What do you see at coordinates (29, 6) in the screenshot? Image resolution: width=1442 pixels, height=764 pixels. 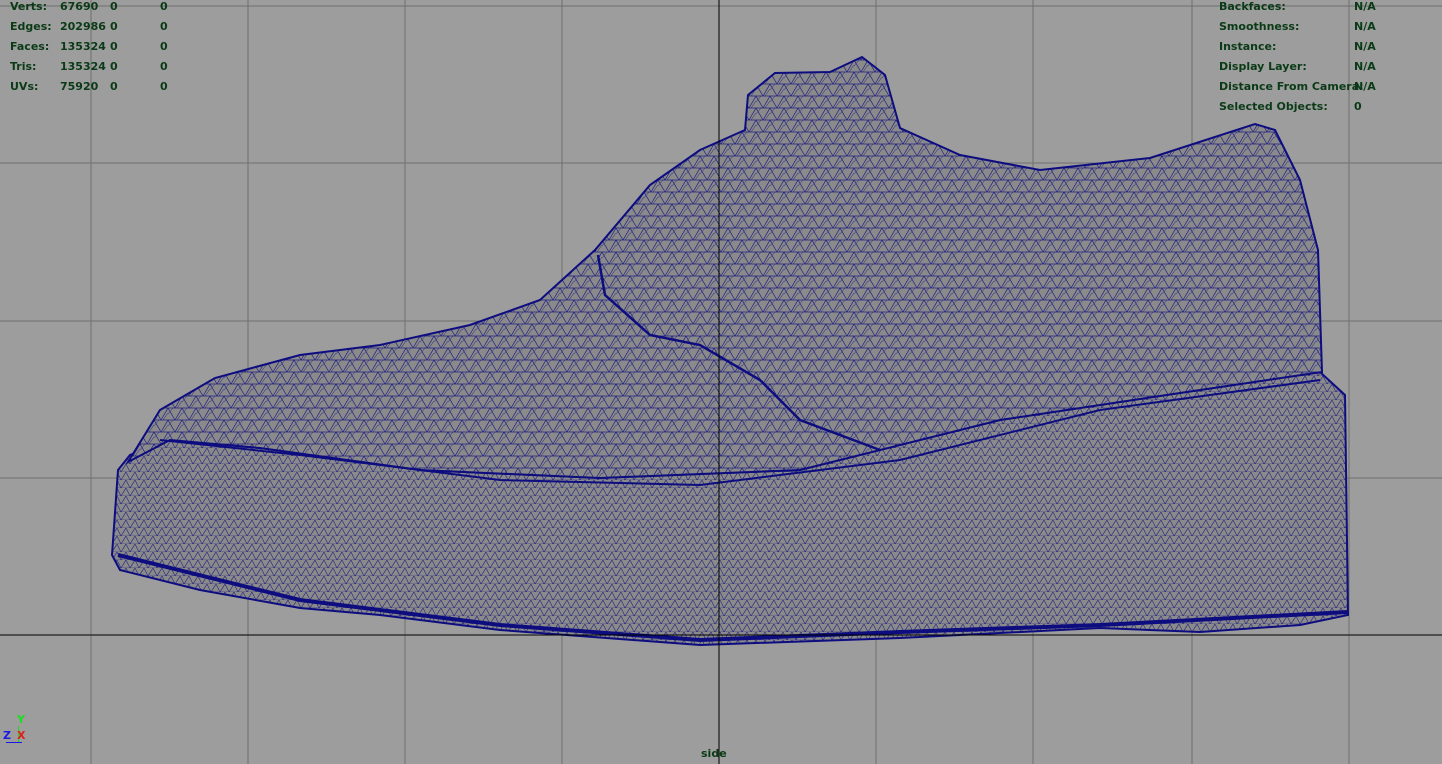 I see `poly-count-label: Verts:` at bounding box center [29, 6].